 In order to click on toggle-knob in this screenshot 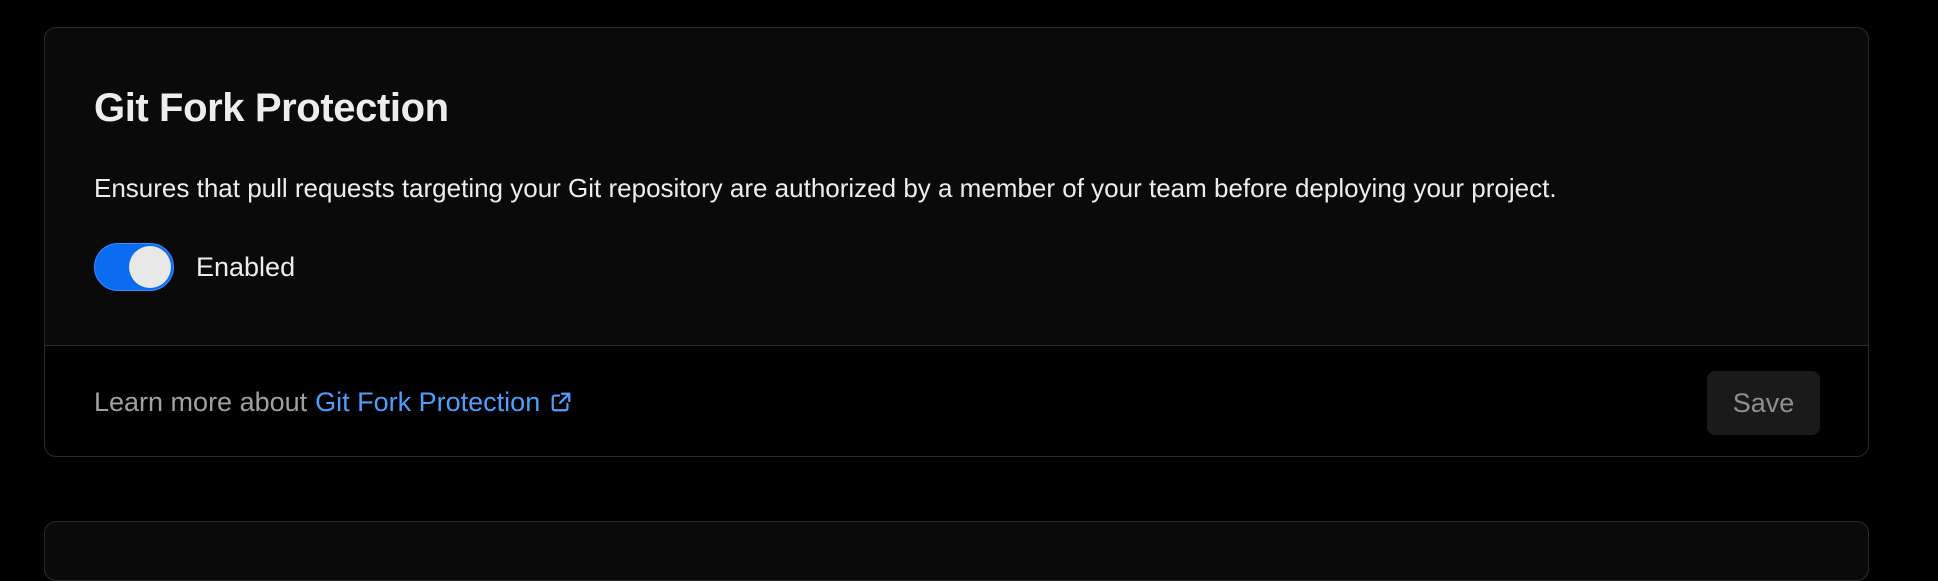, I will do `click(150, 267)`.